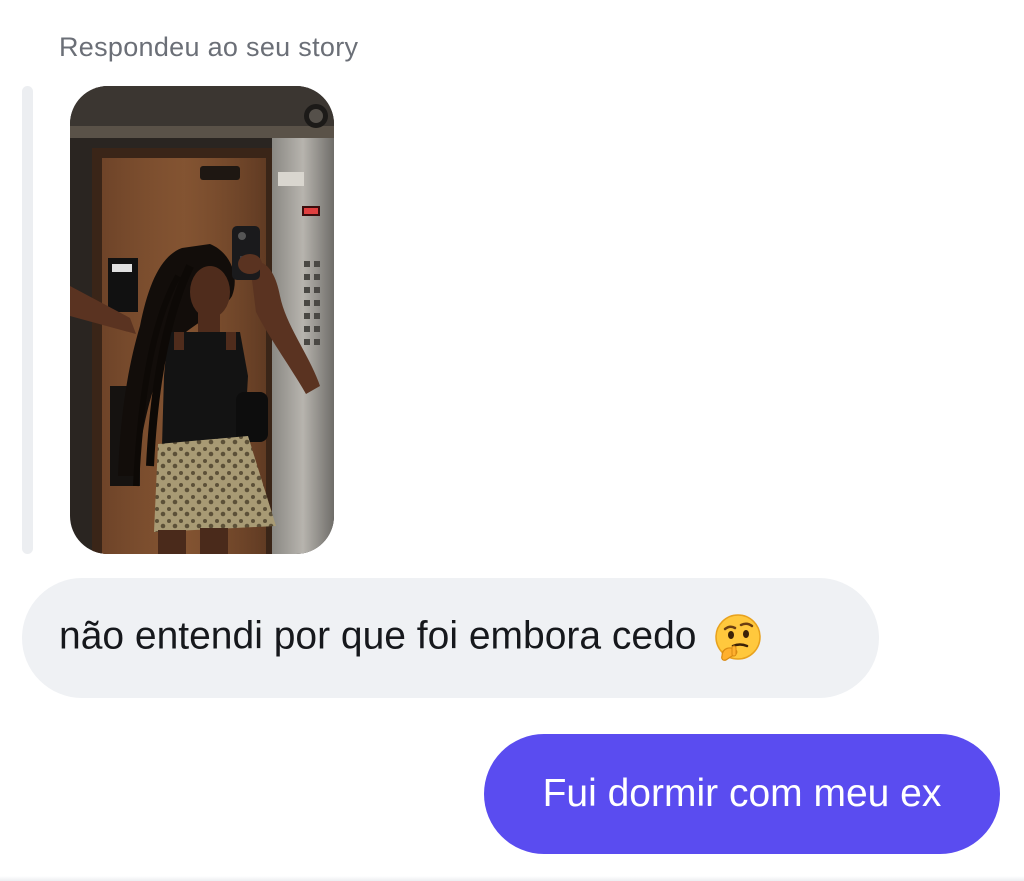  Describe the element at coordinates (209, 47) in the screenshot. I see `reply-context-label: Respondeu ao seu story` at that location.